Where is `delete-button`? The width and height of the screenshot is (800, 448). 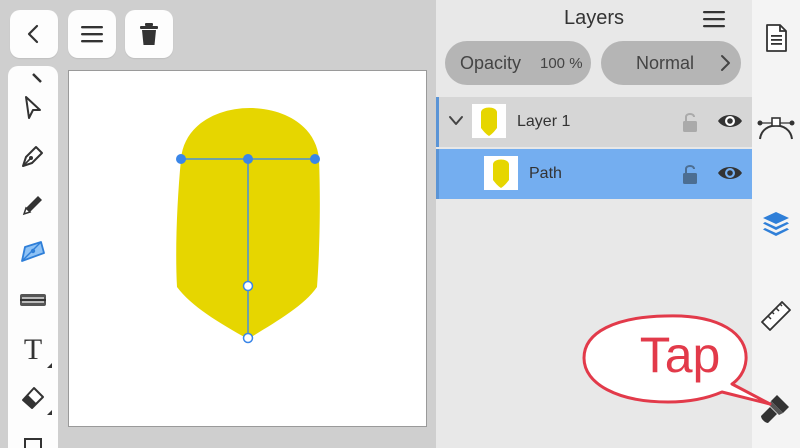 delete-button is located at coordinates (149, 34).